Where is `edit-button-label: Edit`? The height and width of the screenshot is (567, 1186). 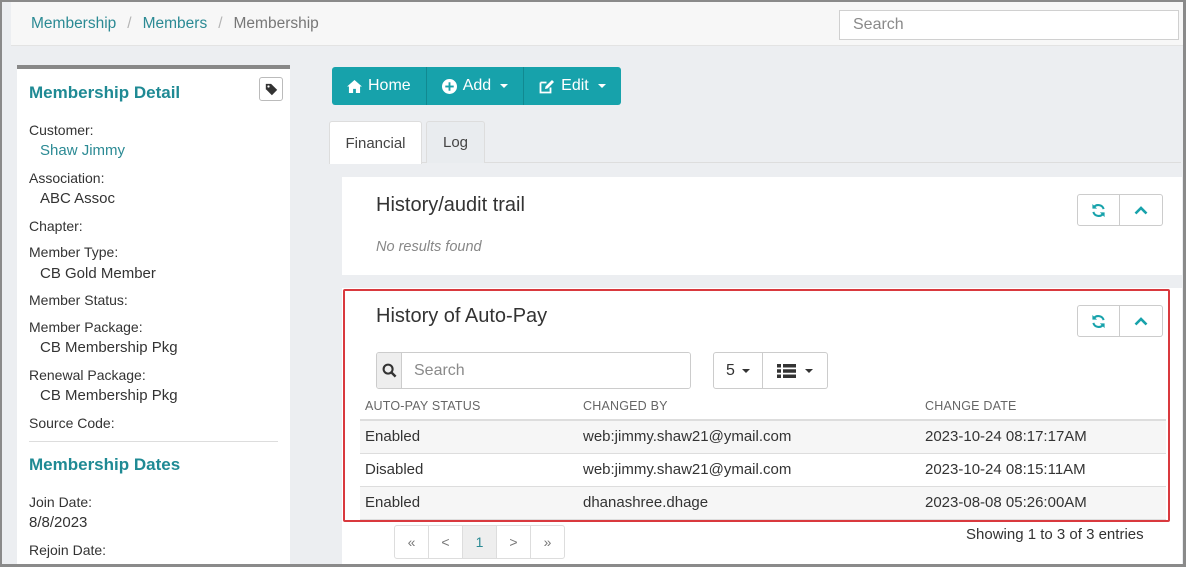 edit-button-label: Edit is located at coordinates (575, 85).